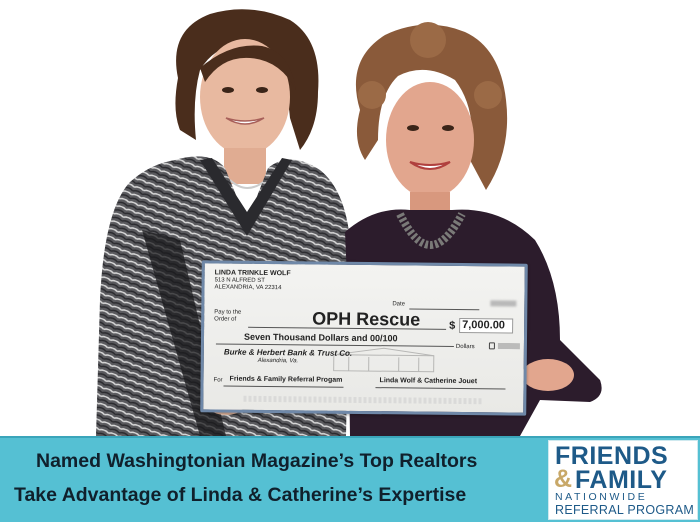  What do you see at coordinates (252, 273) in the screenshot?
I see `check-payer-name: LINDA TRINKLE WOLF` at bounding box center [252, 273].